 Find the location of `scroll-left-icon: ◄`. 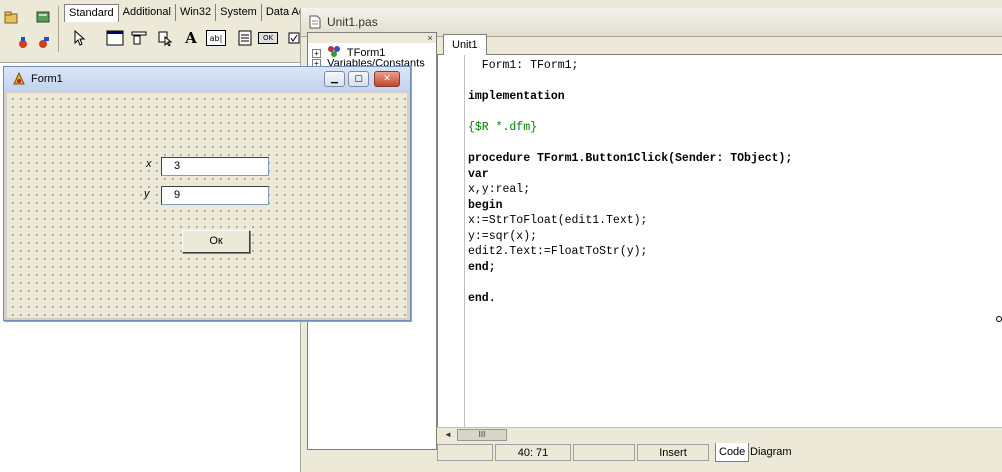

scroll-left-icon: ◄ is located at coordinates (448, 435).